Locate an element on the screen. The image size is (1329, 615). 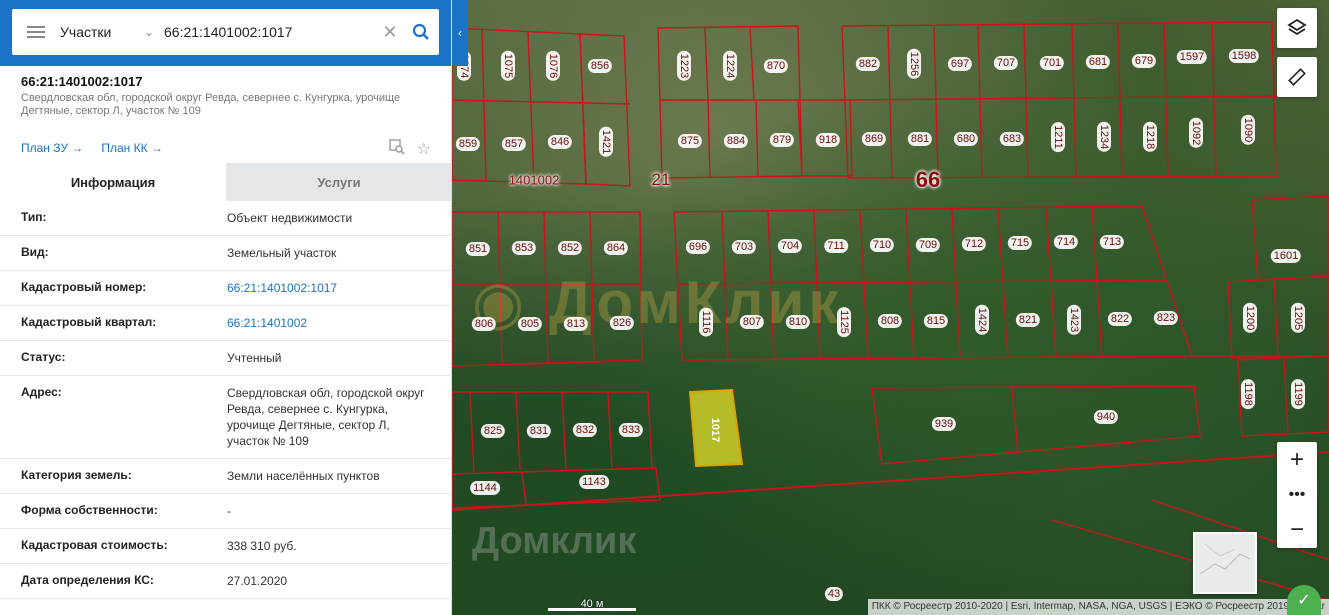
parcel-label: 1234 is located at coordinates (1104, 137).